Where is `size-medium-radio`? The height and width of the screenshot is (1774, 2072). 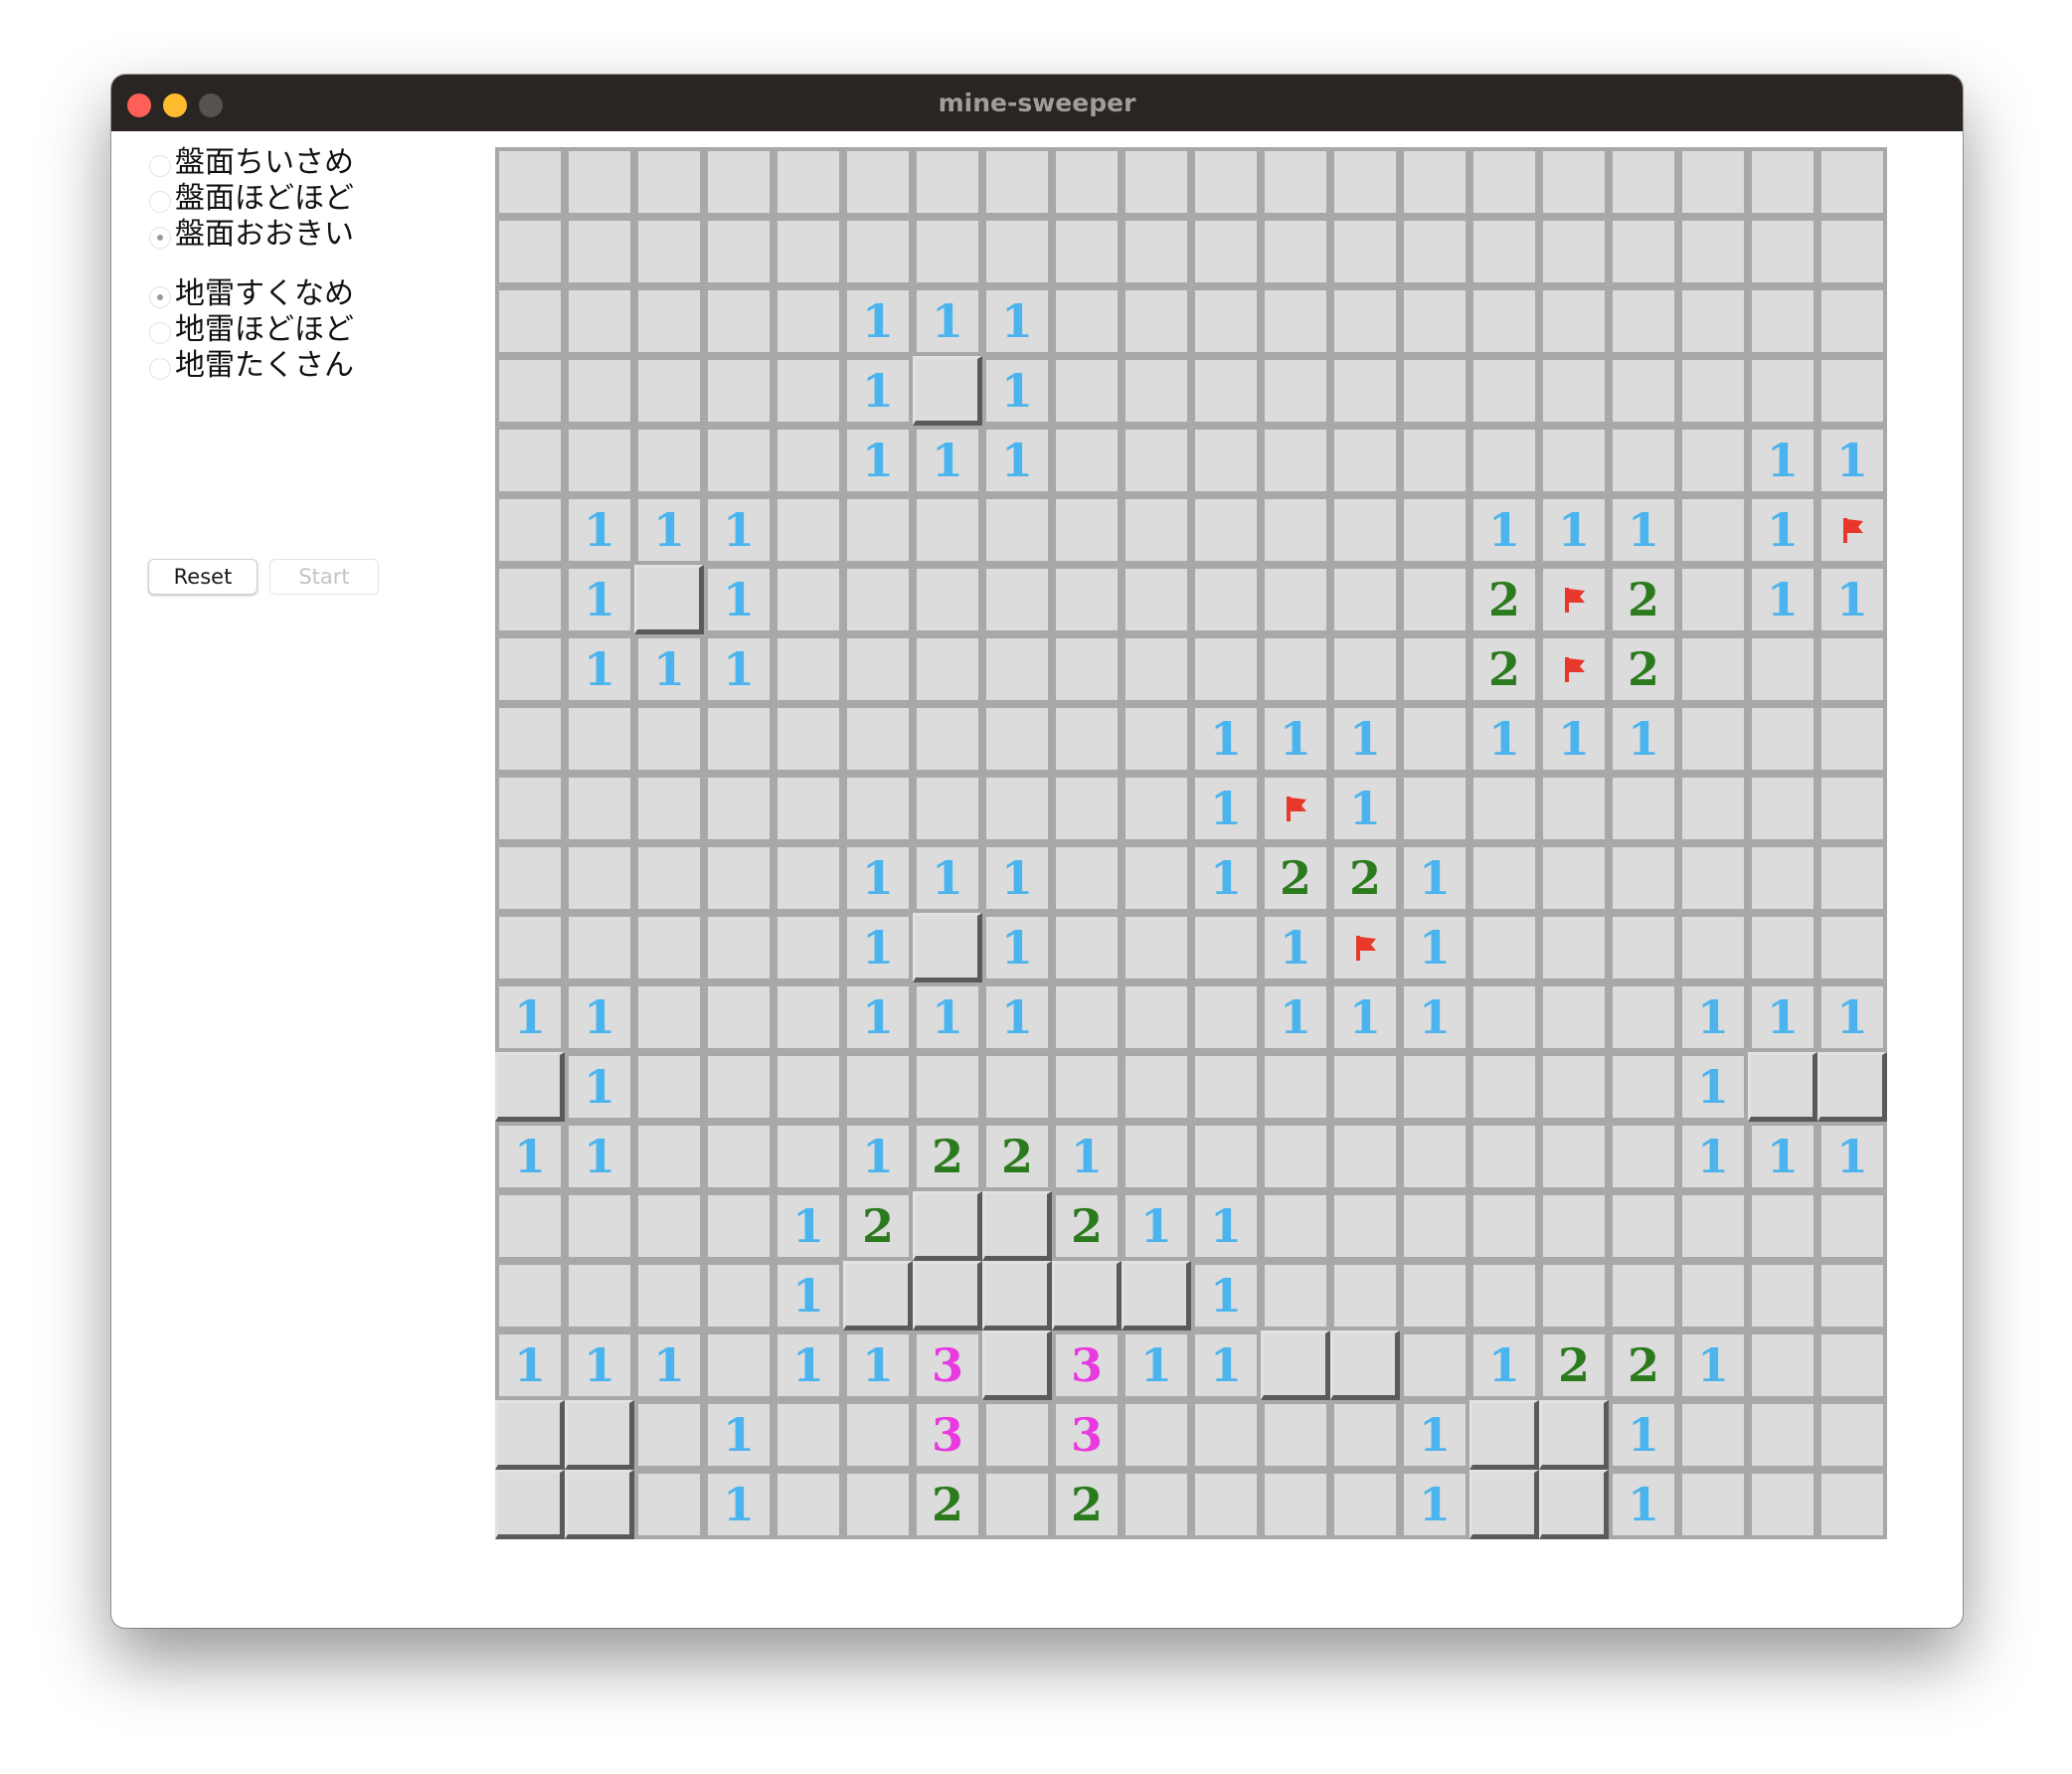 size-medium-radio is located at coordinates (160, 202).